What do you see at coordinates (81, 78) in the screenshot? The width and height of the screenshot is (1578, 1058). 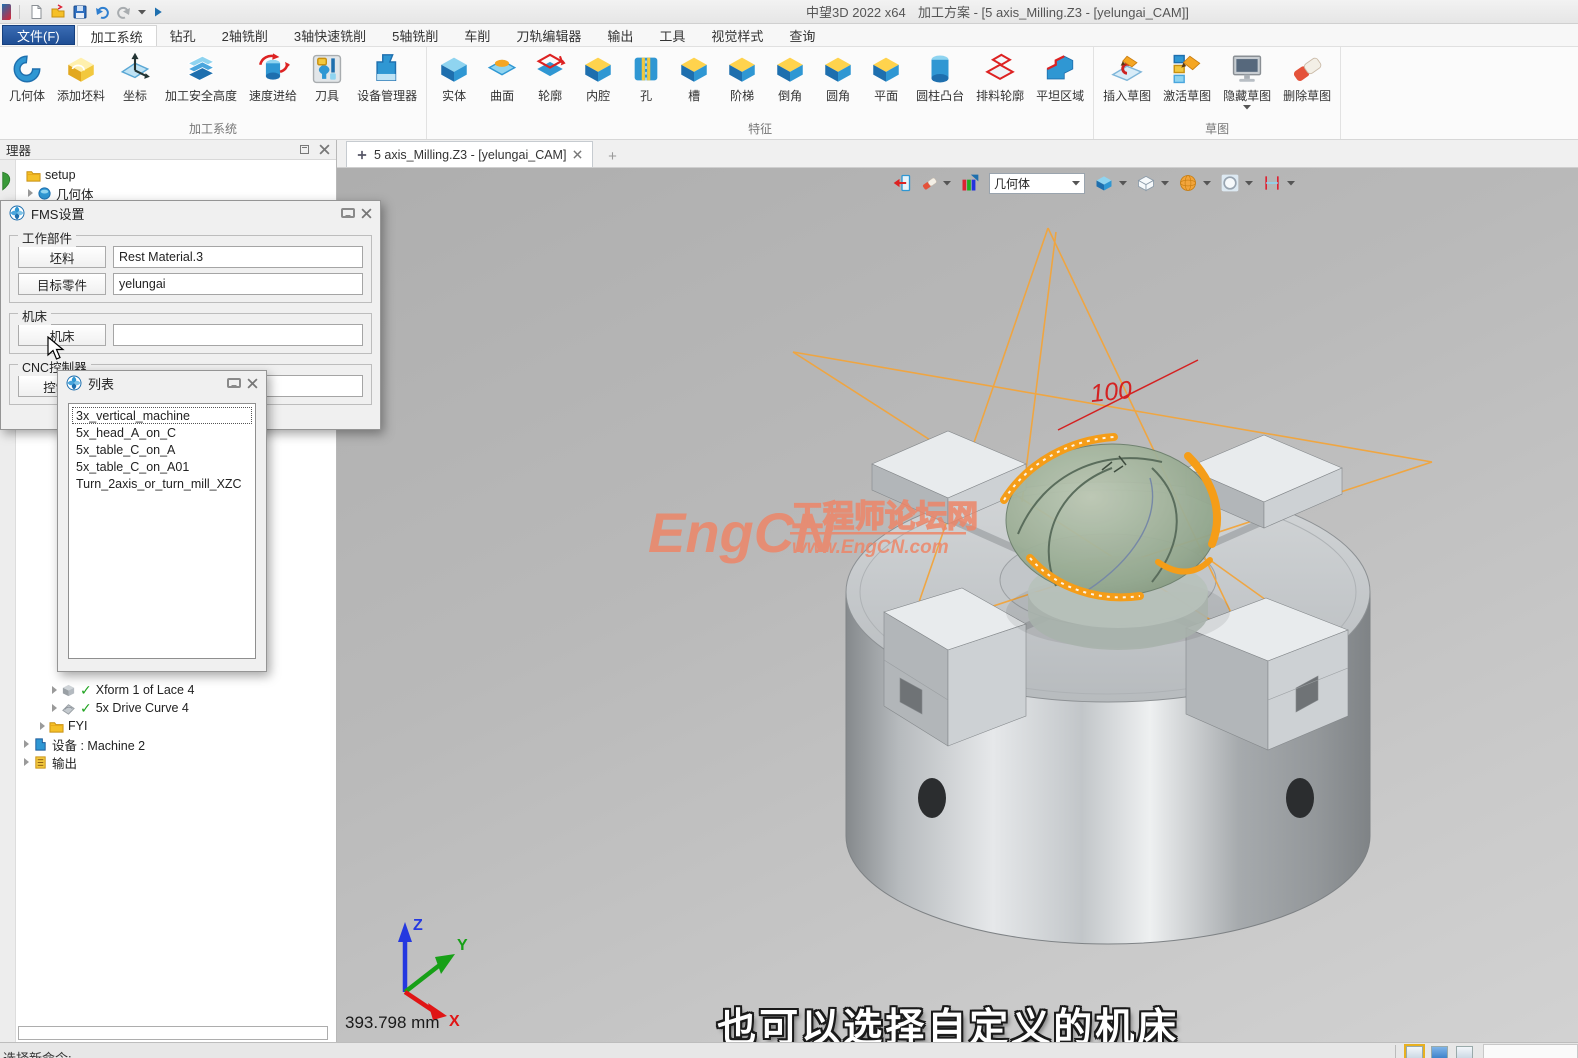 I see `ribbon-button-add-stock: 添加坯料` at bounding box center [81, 78].